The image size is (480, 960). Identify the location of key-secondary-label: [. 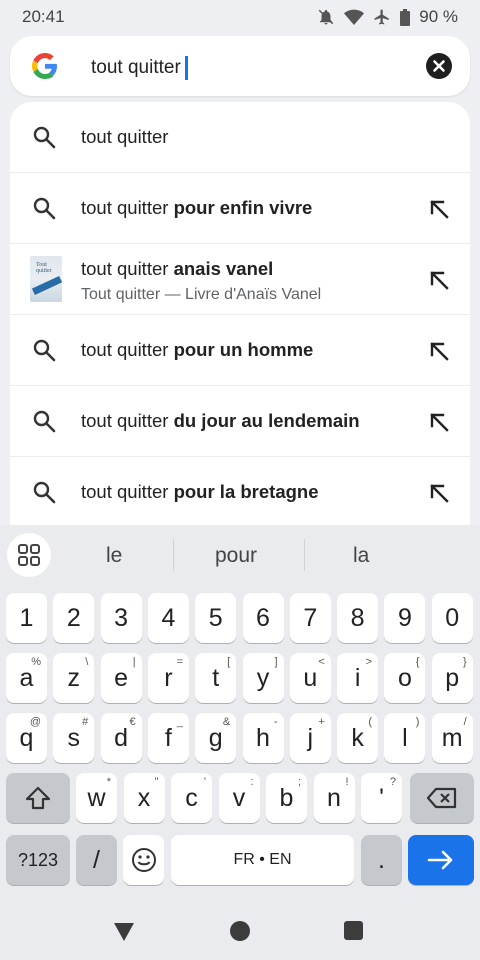
(229, 662).